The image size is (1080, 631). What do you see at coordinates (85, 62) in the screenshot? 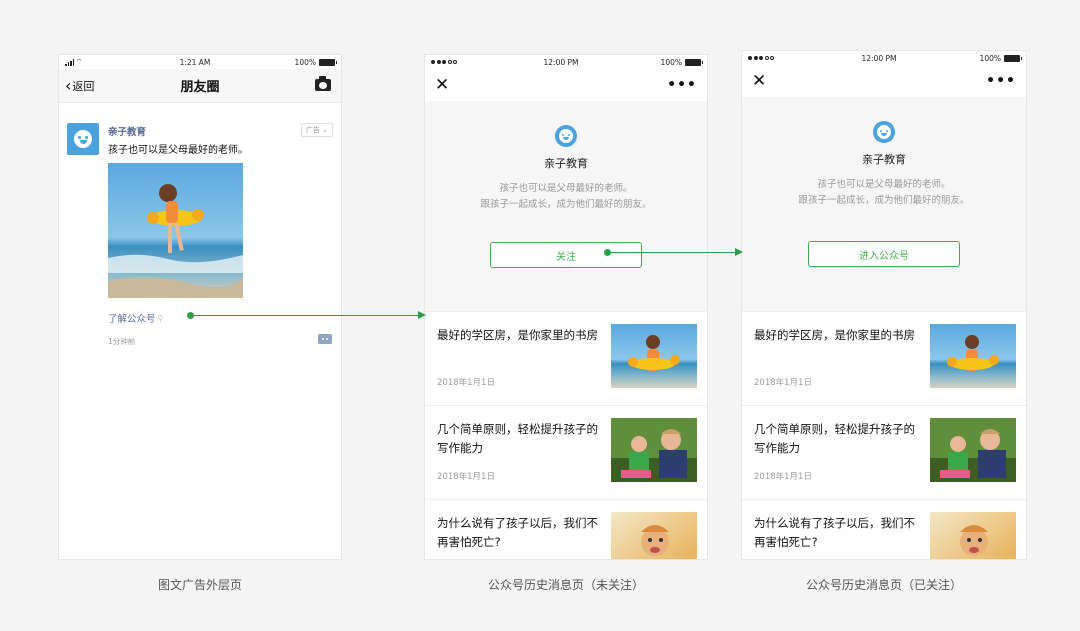
I see `signal-icon: ⌔` at bounding box center [85, 62].